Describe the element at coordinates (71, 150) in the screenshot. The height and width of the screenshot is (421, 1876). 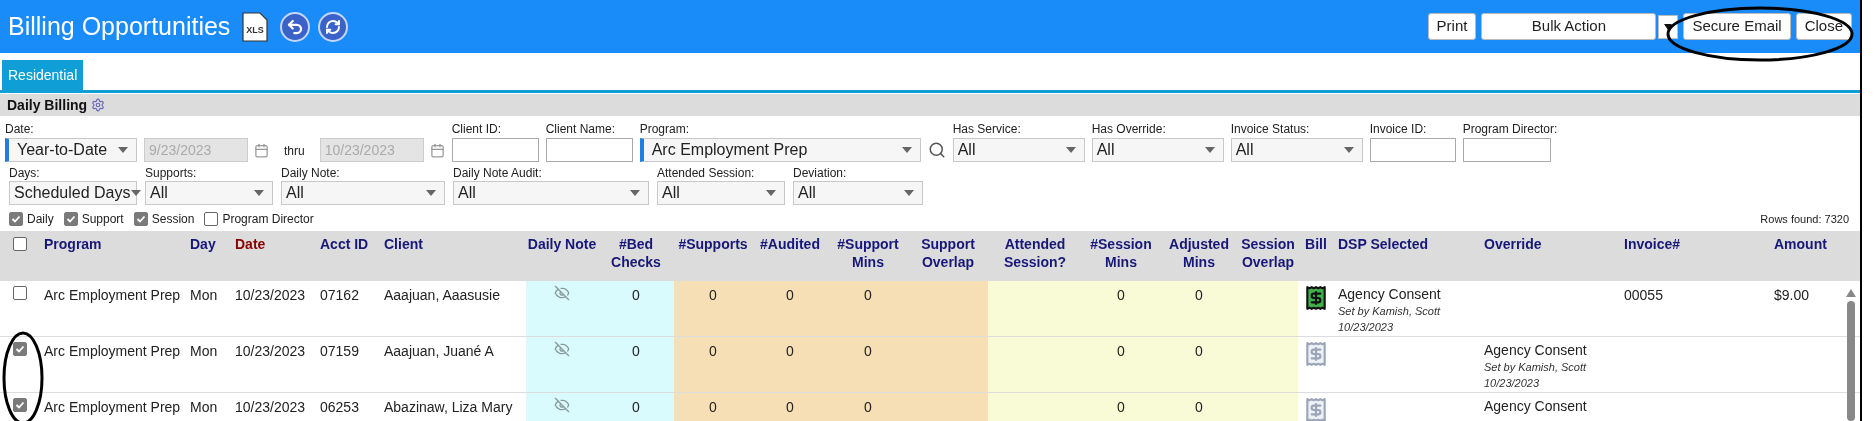
I see `select-field: Year-to-Date` at that location.